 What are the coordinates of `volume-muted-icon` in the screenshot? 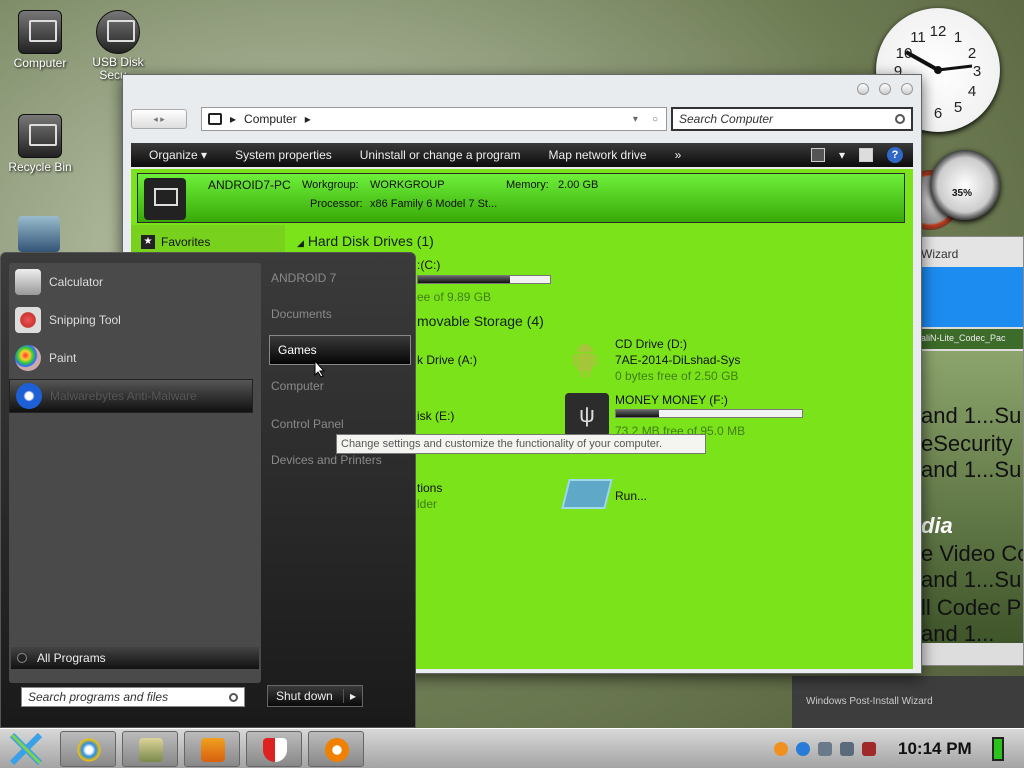 It's located at (869, 749).